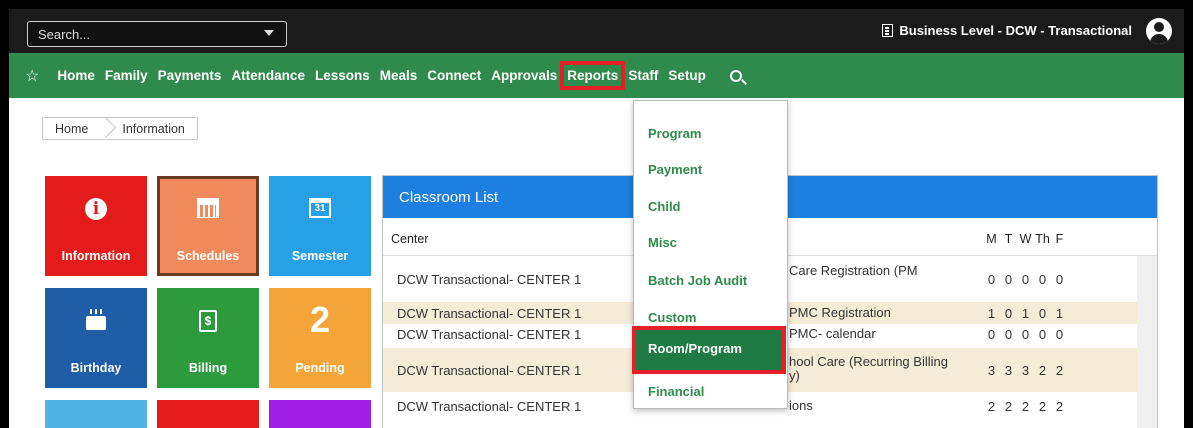 The height and width of the screenshot is (428, 1193). Describe the element at coordinates (208, 338) in the screenshot. I see `tile-billing: $ Billing` at that location.